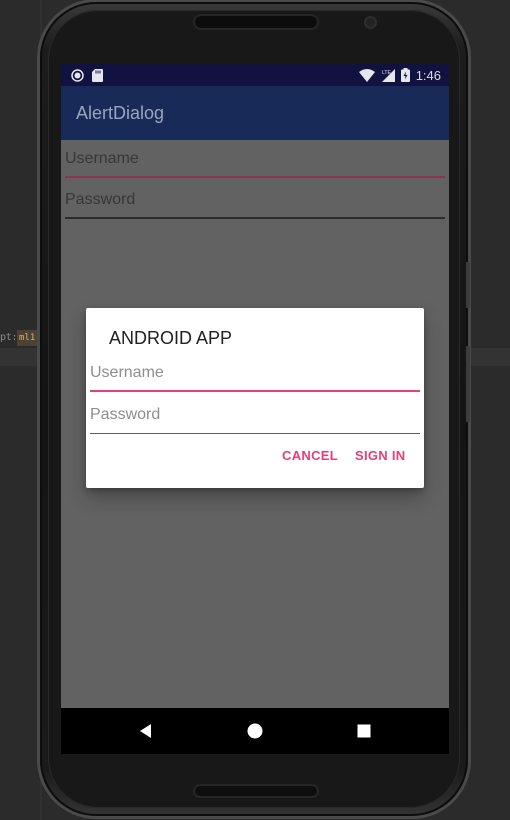  Describe the element at coordinates (256, 22) in the screenshot. I see `top-speaker` at that location.